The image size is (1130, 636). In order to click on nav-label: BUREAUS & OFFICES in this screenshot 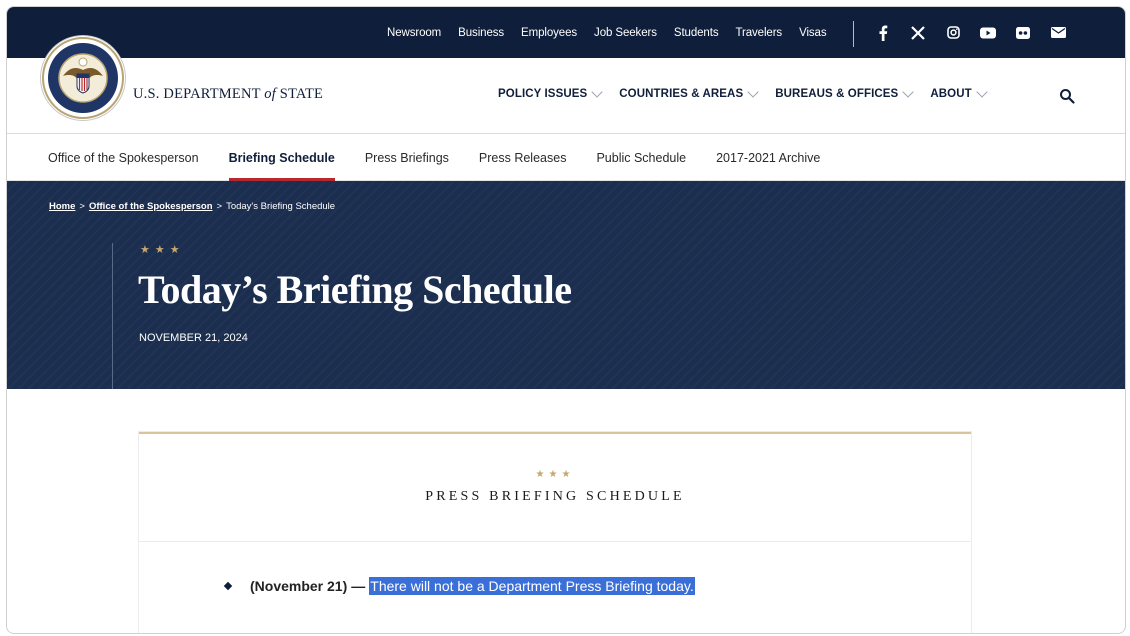, I will do `click(837, 94)`.